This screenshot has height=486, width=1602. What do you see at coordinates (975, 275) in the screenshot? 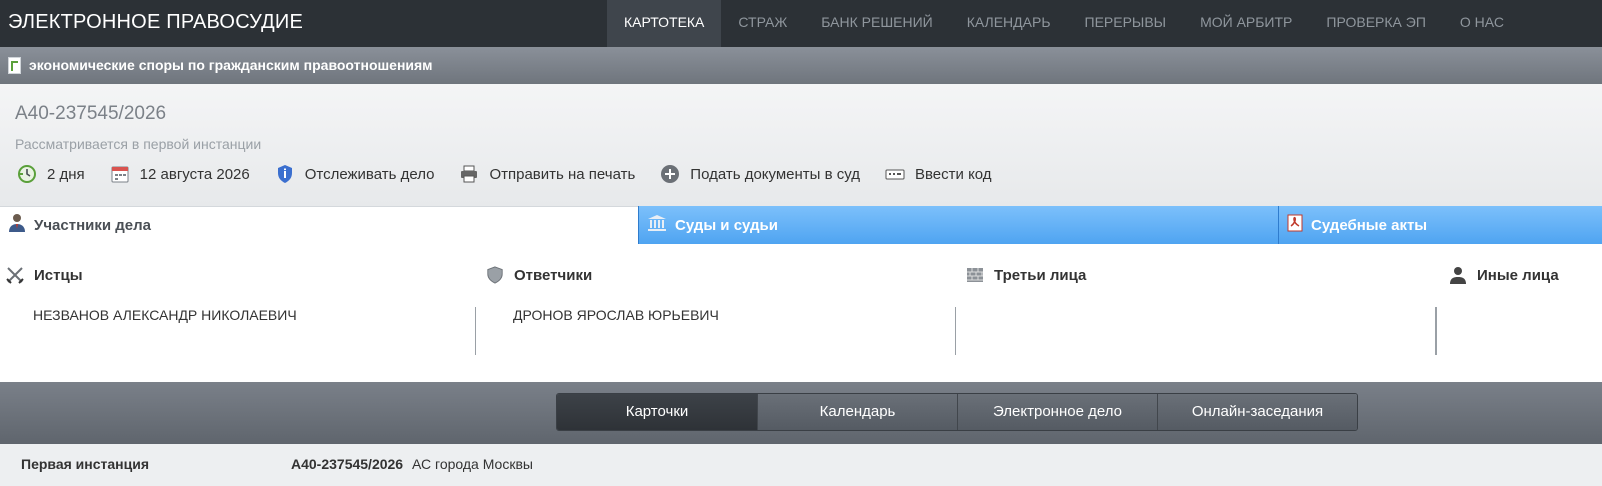
I see `wall-icon` at bounding box center [975, 275].